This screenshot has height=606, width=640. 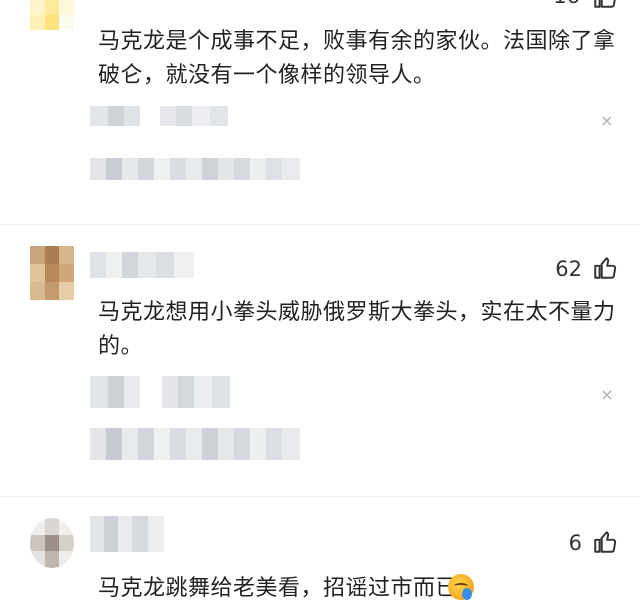 I want to click on comment-text-body: 马克龙跳舞给老美看，招谣过市而已, so click(x=278, y=588).